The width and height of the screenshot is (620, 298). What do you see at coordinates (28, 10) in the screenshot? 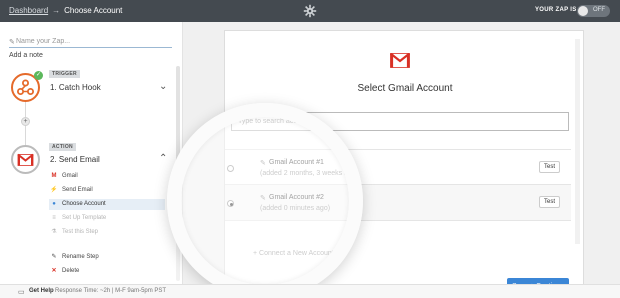
I see `breadcrumb-dashboard-link: Dashboard` at bounding box center [28, 10].